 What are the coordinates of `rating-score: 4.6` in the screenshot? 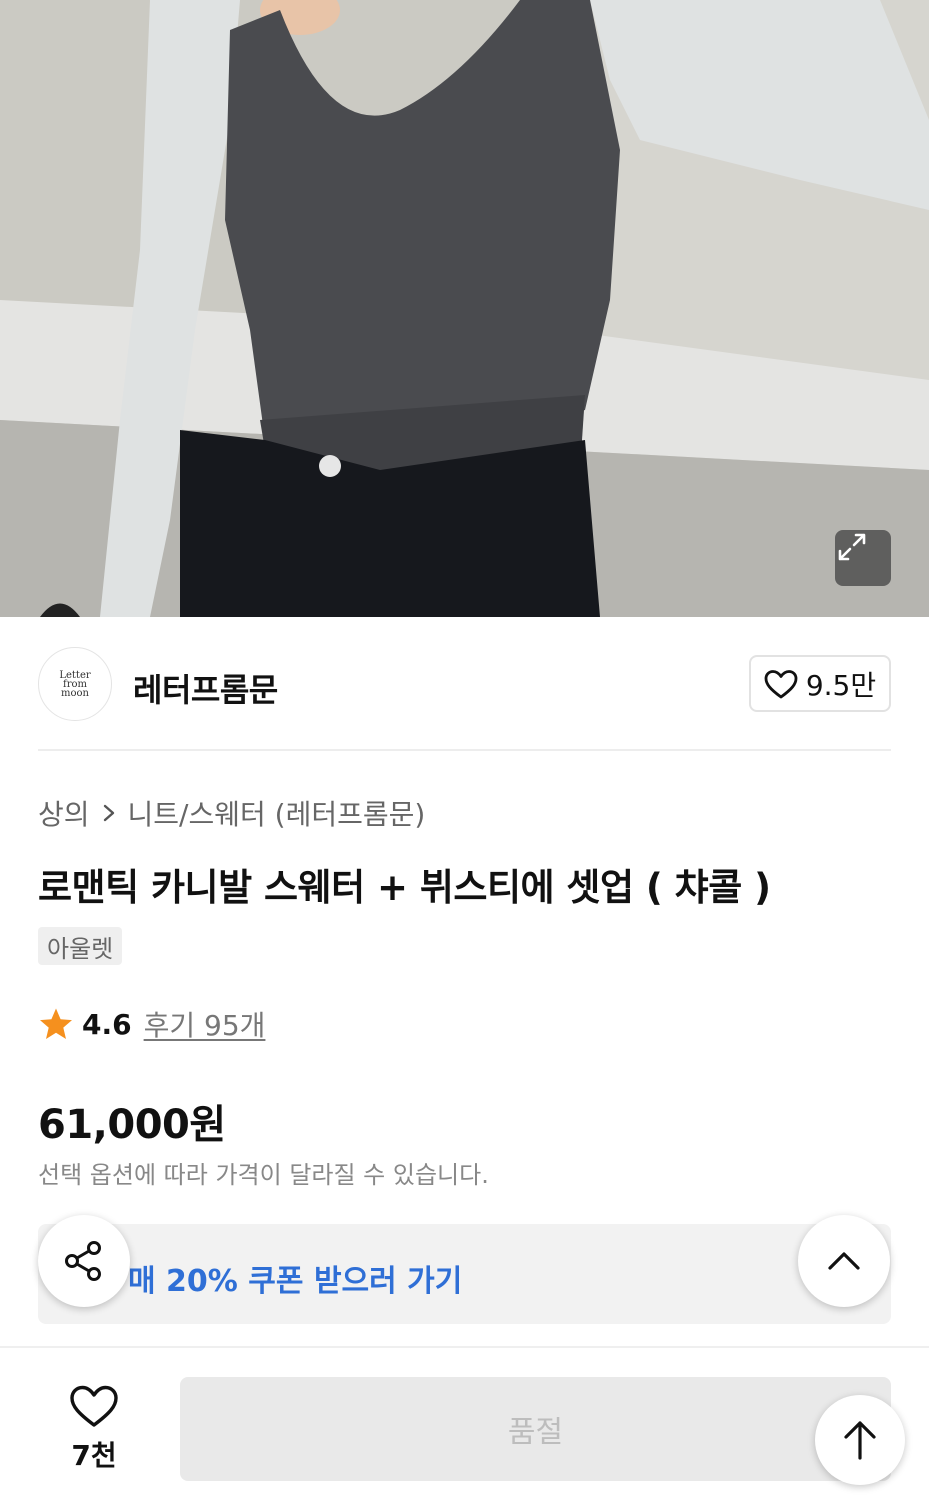 It's located at (107, 1024).